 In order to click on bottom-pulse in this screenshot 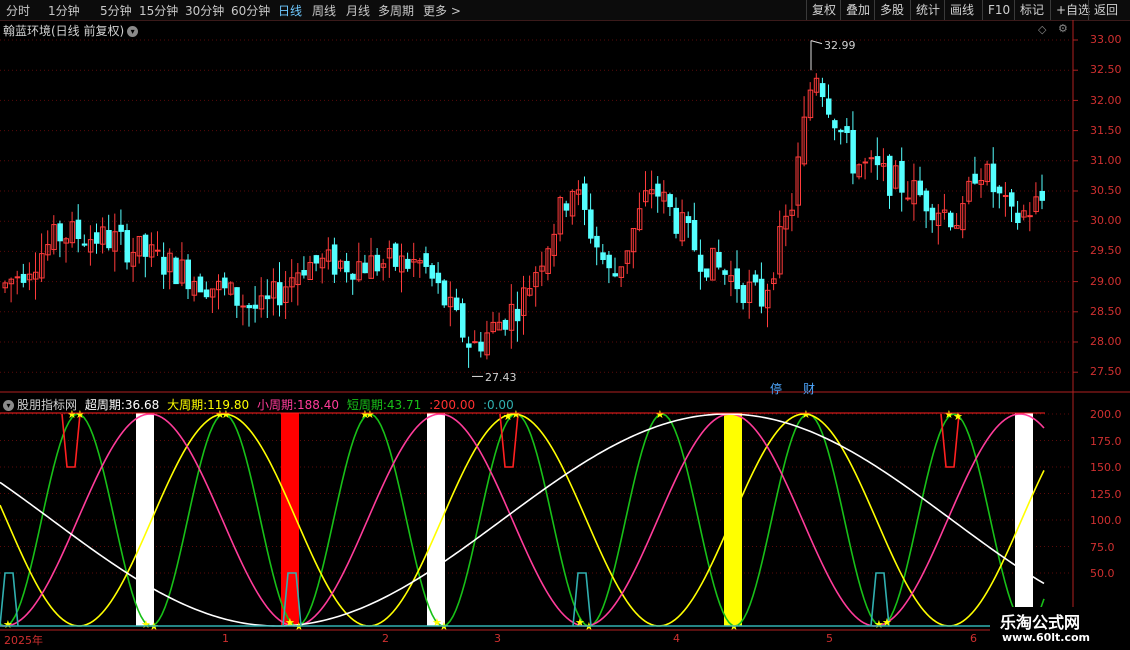, I will do `click(292, 599)`.